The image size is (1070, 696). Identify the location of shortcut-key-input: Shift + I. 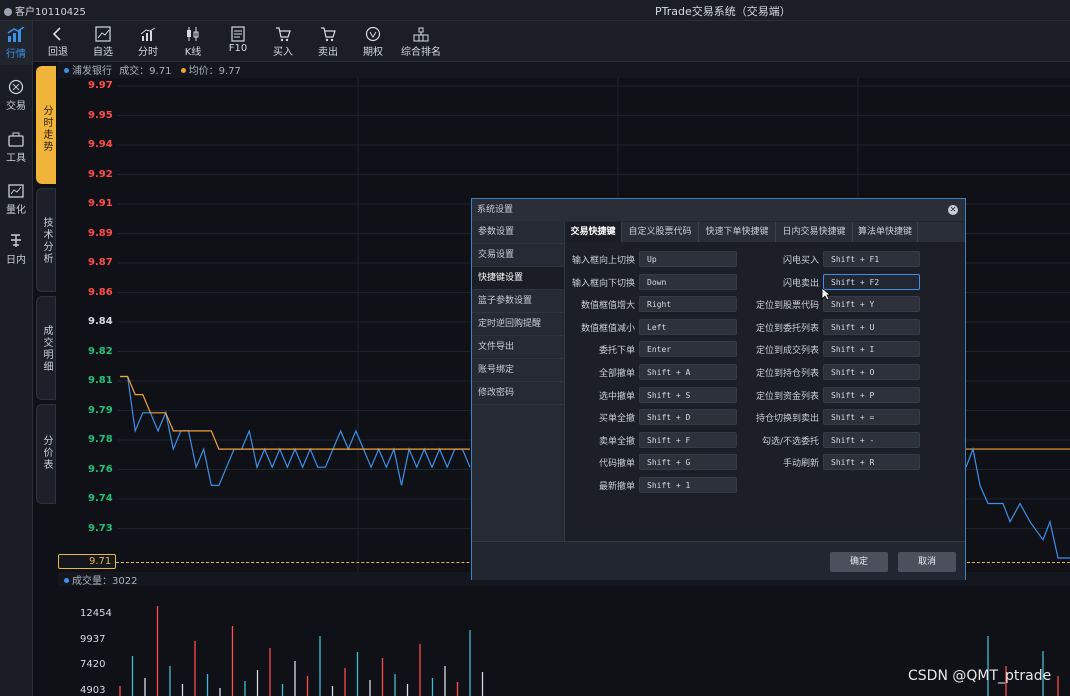
(871, 349).